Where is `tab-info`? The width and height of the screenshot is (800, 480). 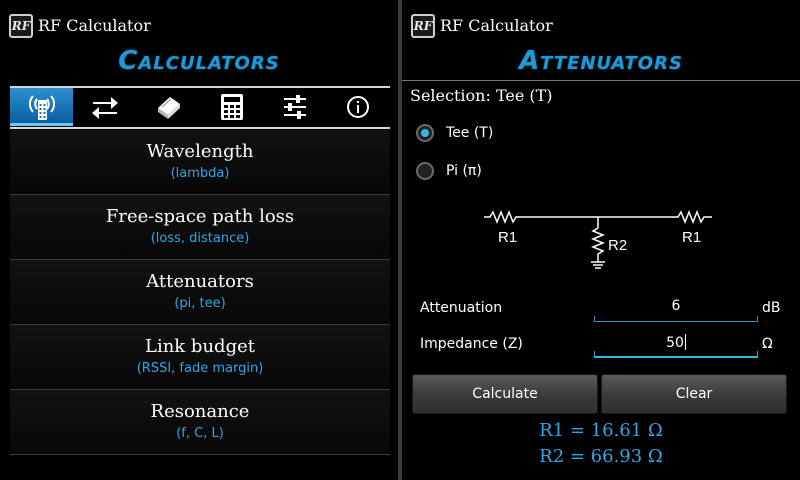 tab-info is located at coordinates (358, 107).